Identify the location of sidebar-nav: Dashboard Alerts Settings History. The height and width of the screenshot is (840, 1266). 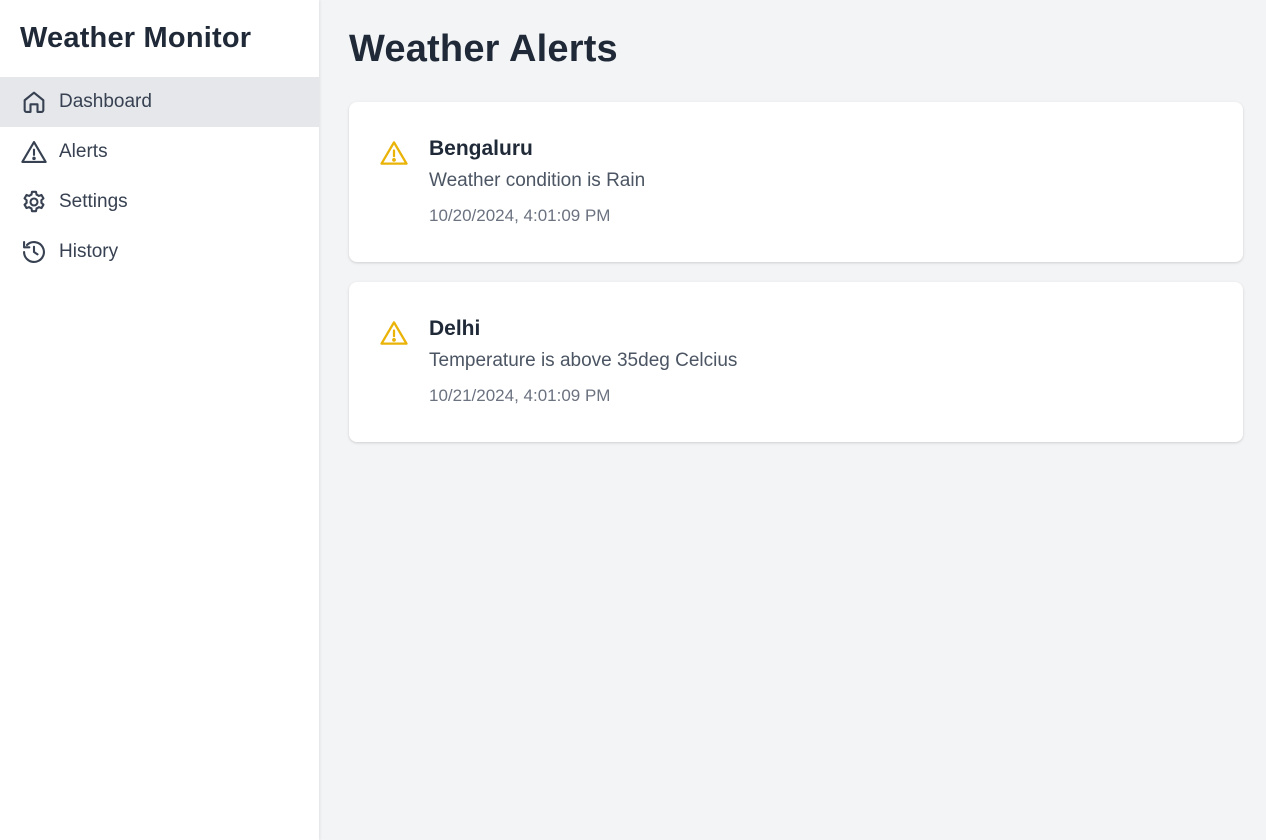
(159, 177).